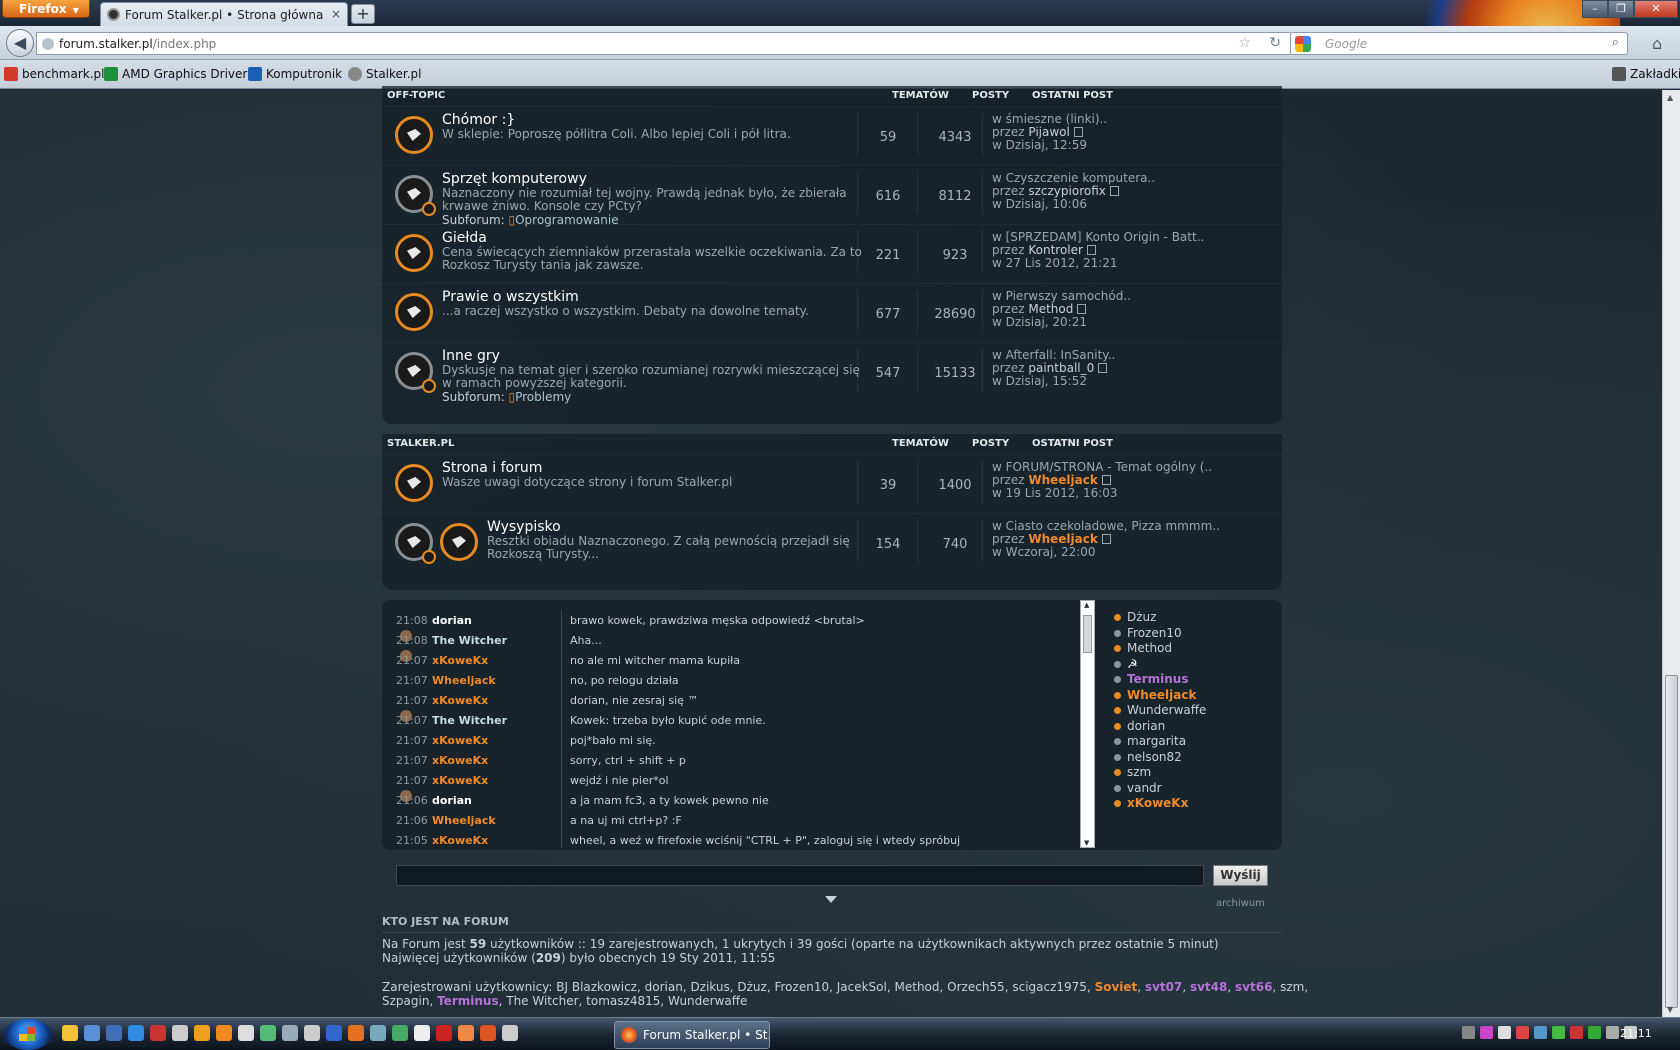  What do you see at coordinates (54, 74) in the screenshot?
I see `bookmark-benchmark: benchmark.pl` at bounding box center [54, 74].